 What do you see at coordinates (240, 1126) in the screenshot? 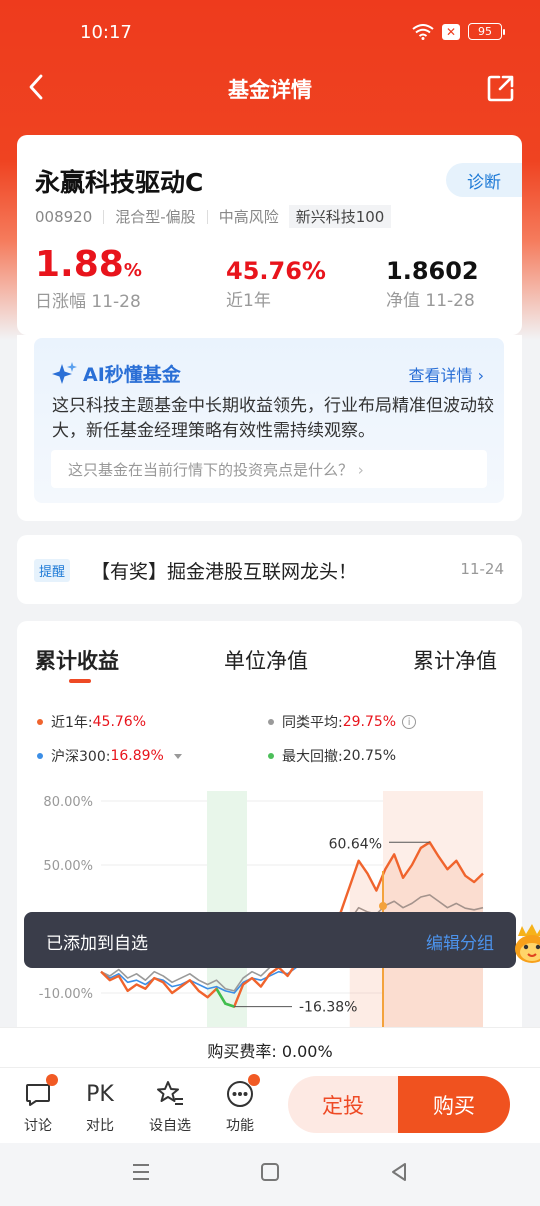
I see `func-label: 功能` at bounding box center [240, 1126].